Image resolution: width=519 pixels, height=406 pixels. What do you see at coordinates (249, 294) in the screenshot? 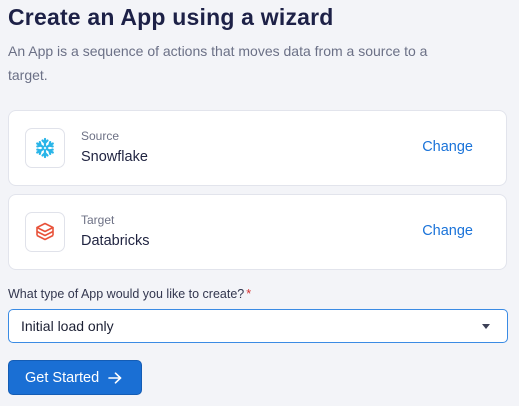
I see `required-marker: *` at bounding box center [249, 294].